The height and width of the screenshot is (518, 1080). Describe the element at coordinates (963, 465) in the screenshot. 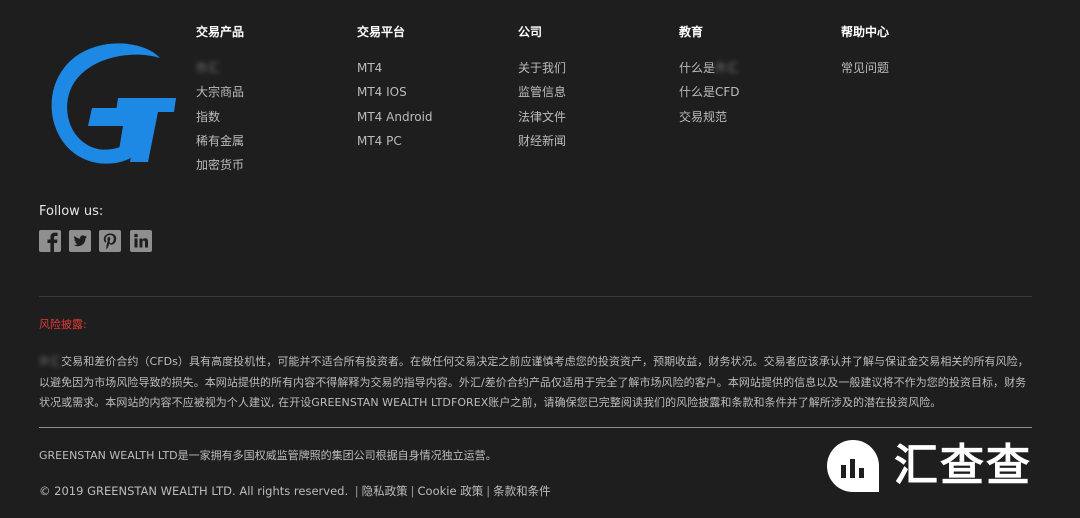

I see `watermark-text: 汇查查` at that location.